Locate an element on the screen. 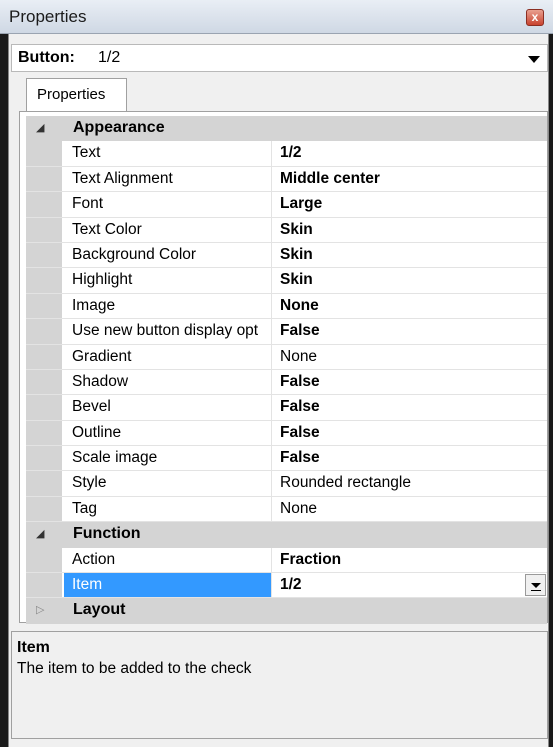  property-name: Font is located at coordinates (168, 204).